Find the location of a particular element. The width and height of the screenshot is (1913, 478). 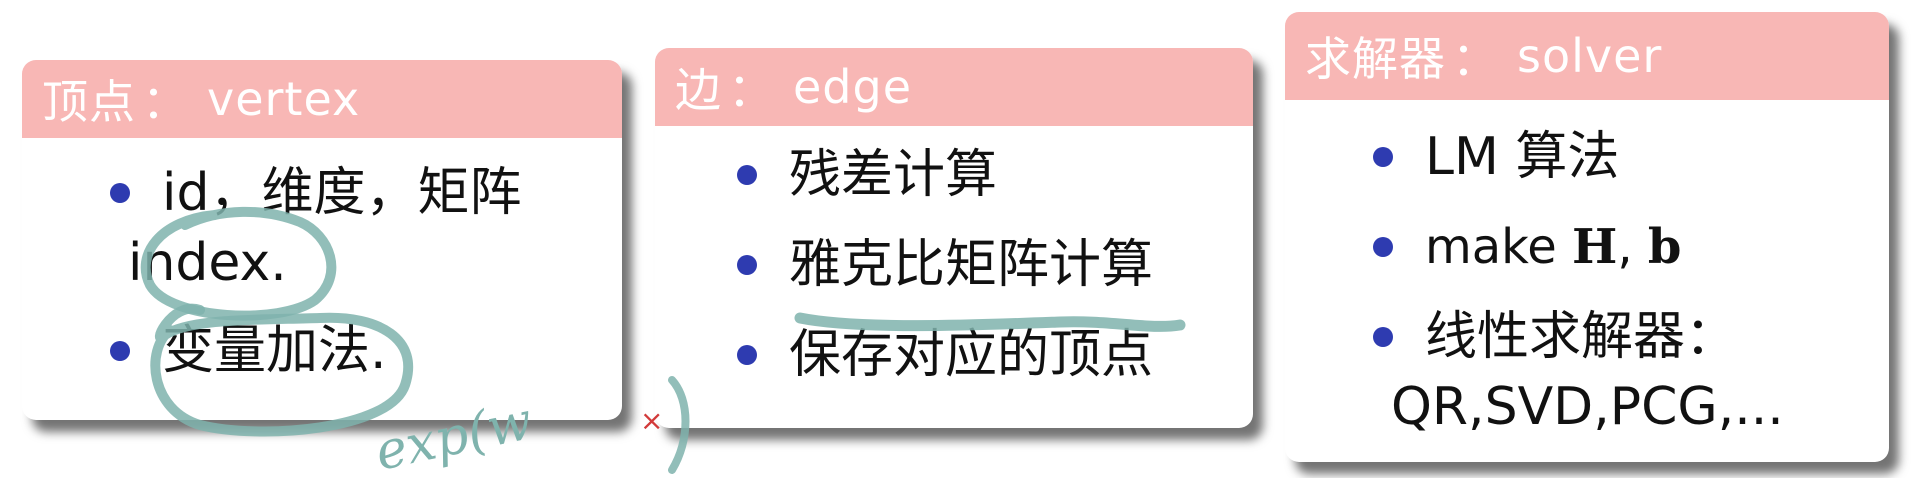

edge-title-en: edge is located at coordinates (852, 87).